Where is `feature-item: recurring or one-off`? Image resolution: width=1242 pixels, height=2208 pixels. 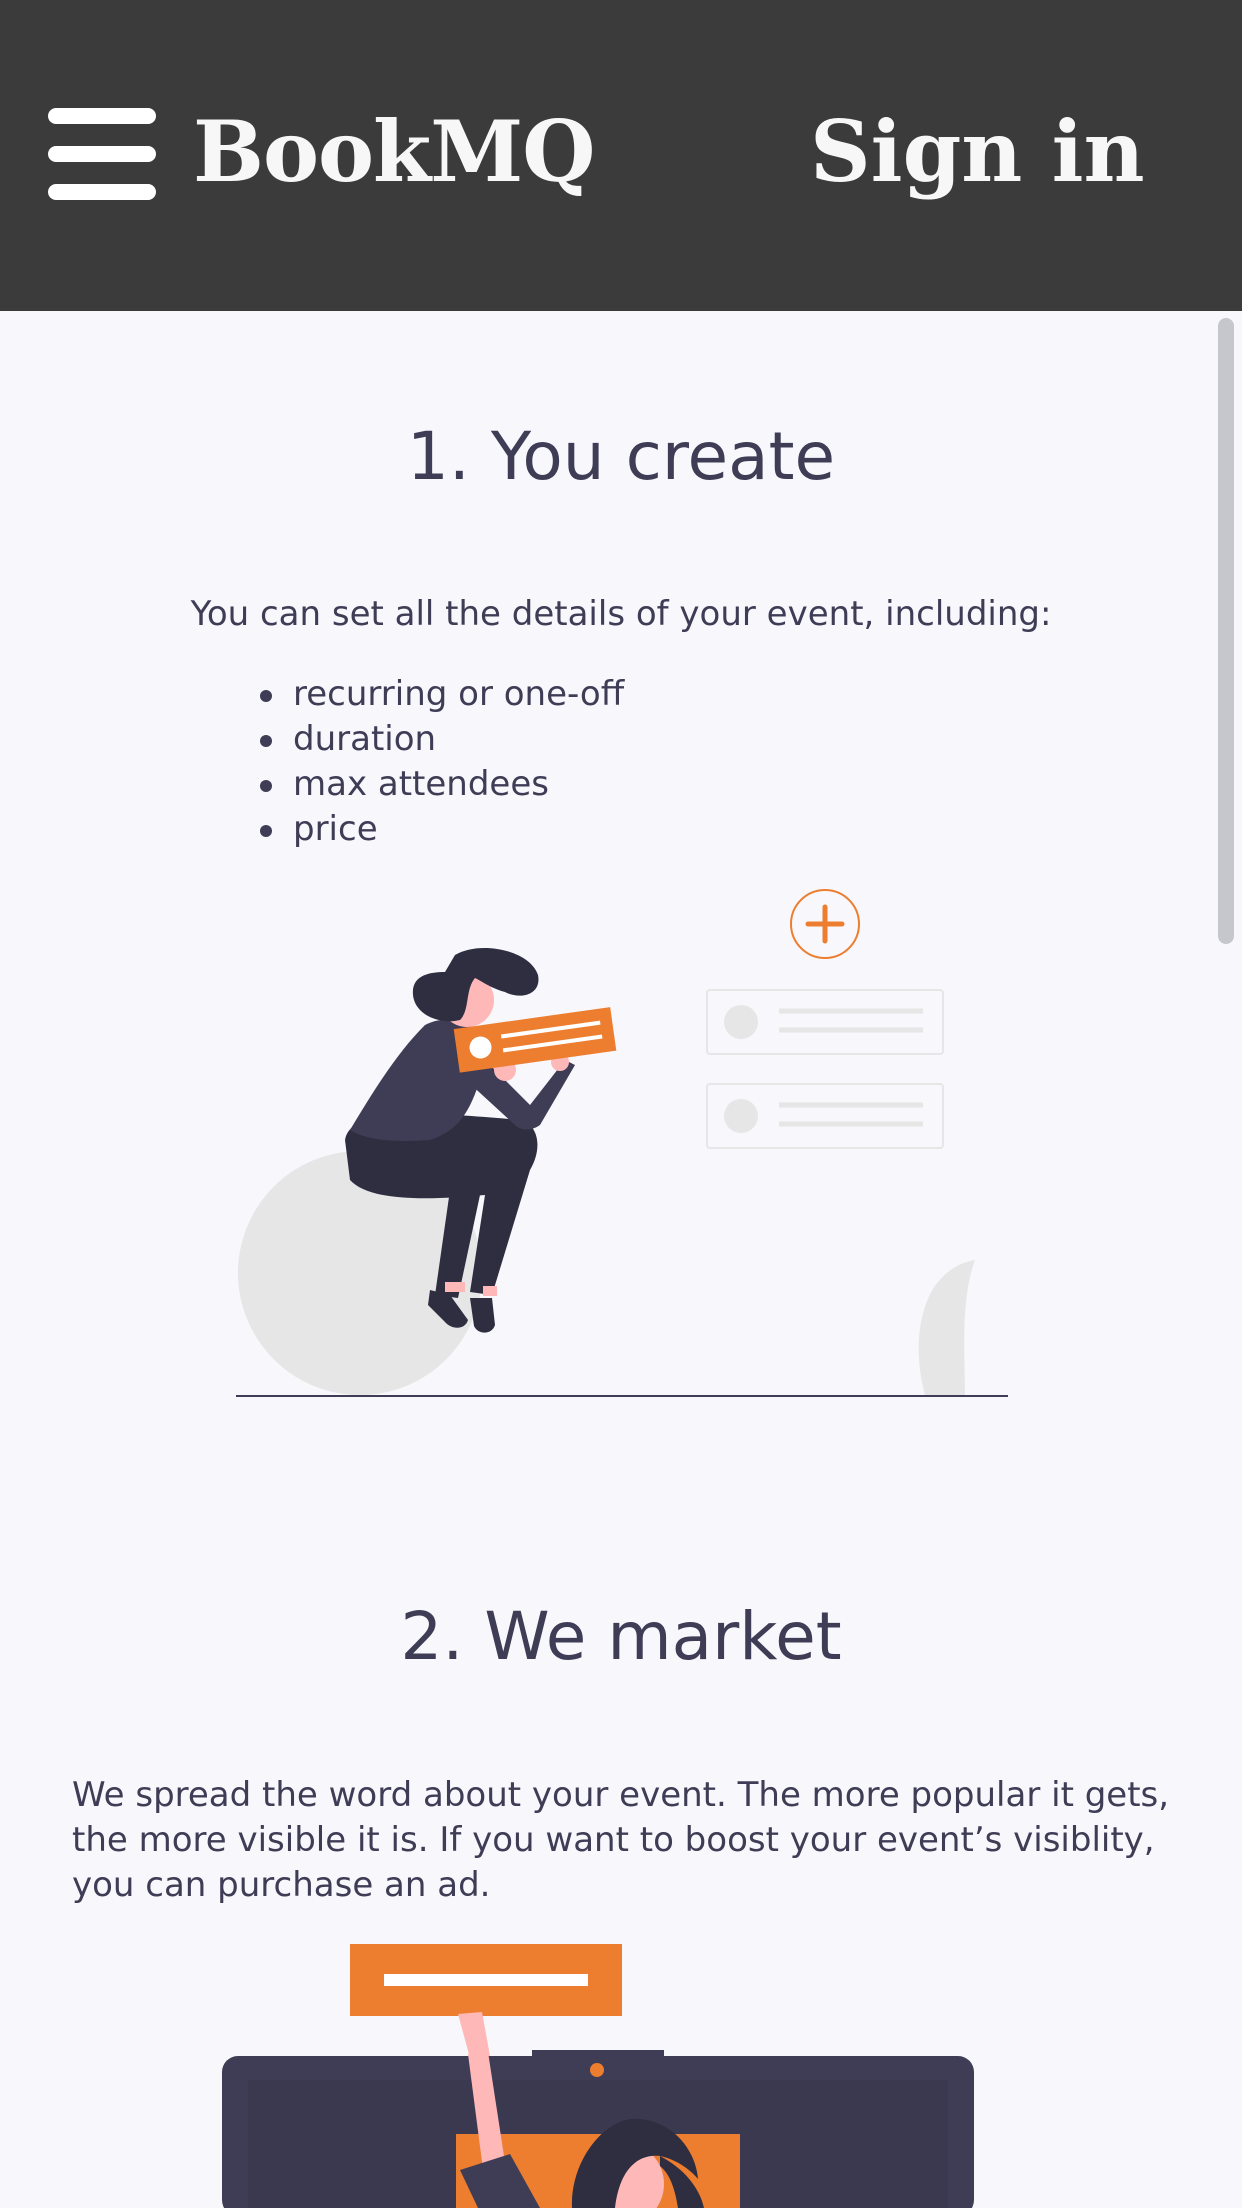 feature-item: recurring or one-off is located at coordinates (442, 694).